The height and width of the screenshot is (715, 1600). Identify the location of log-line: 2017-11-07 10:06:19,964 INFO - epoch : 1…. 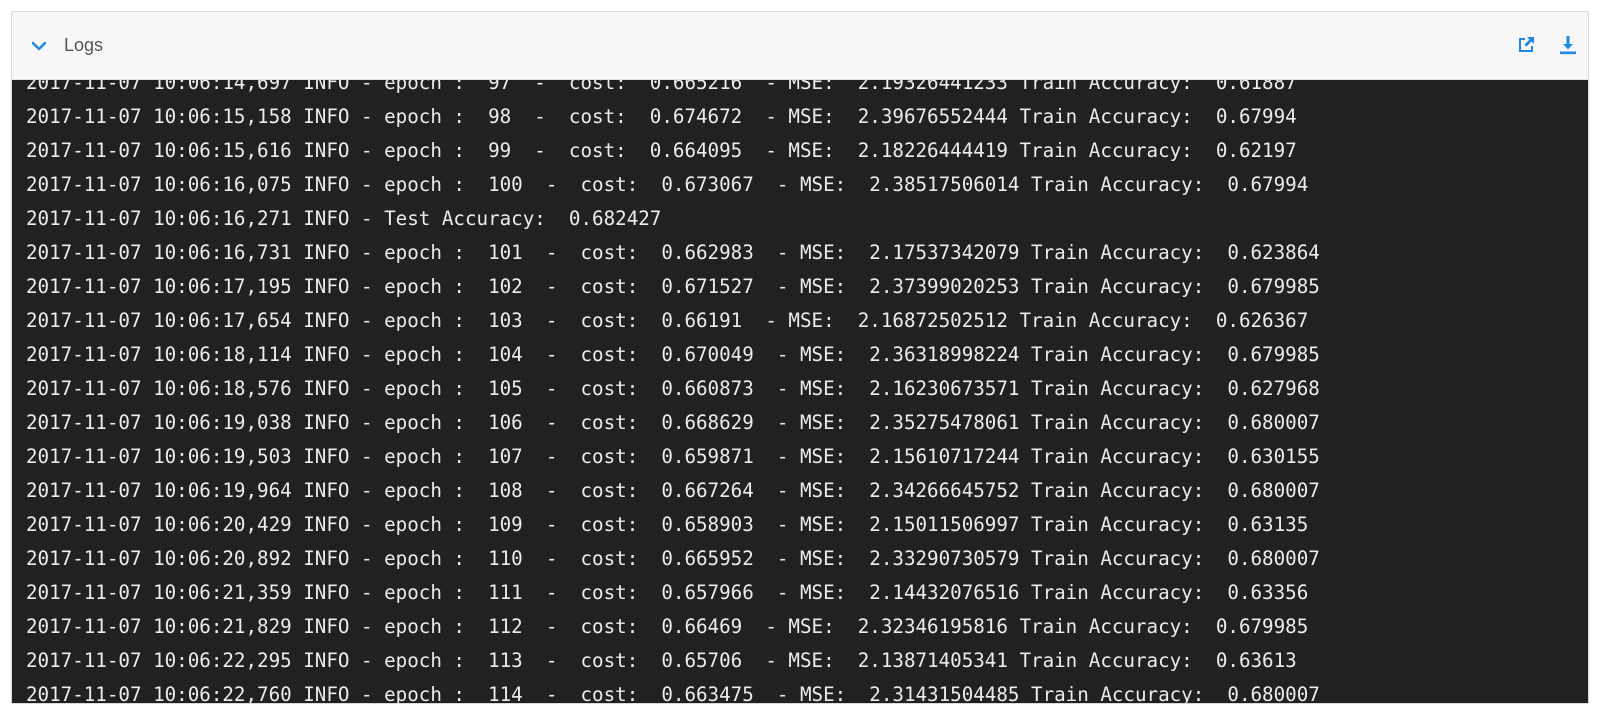
(673, 490).